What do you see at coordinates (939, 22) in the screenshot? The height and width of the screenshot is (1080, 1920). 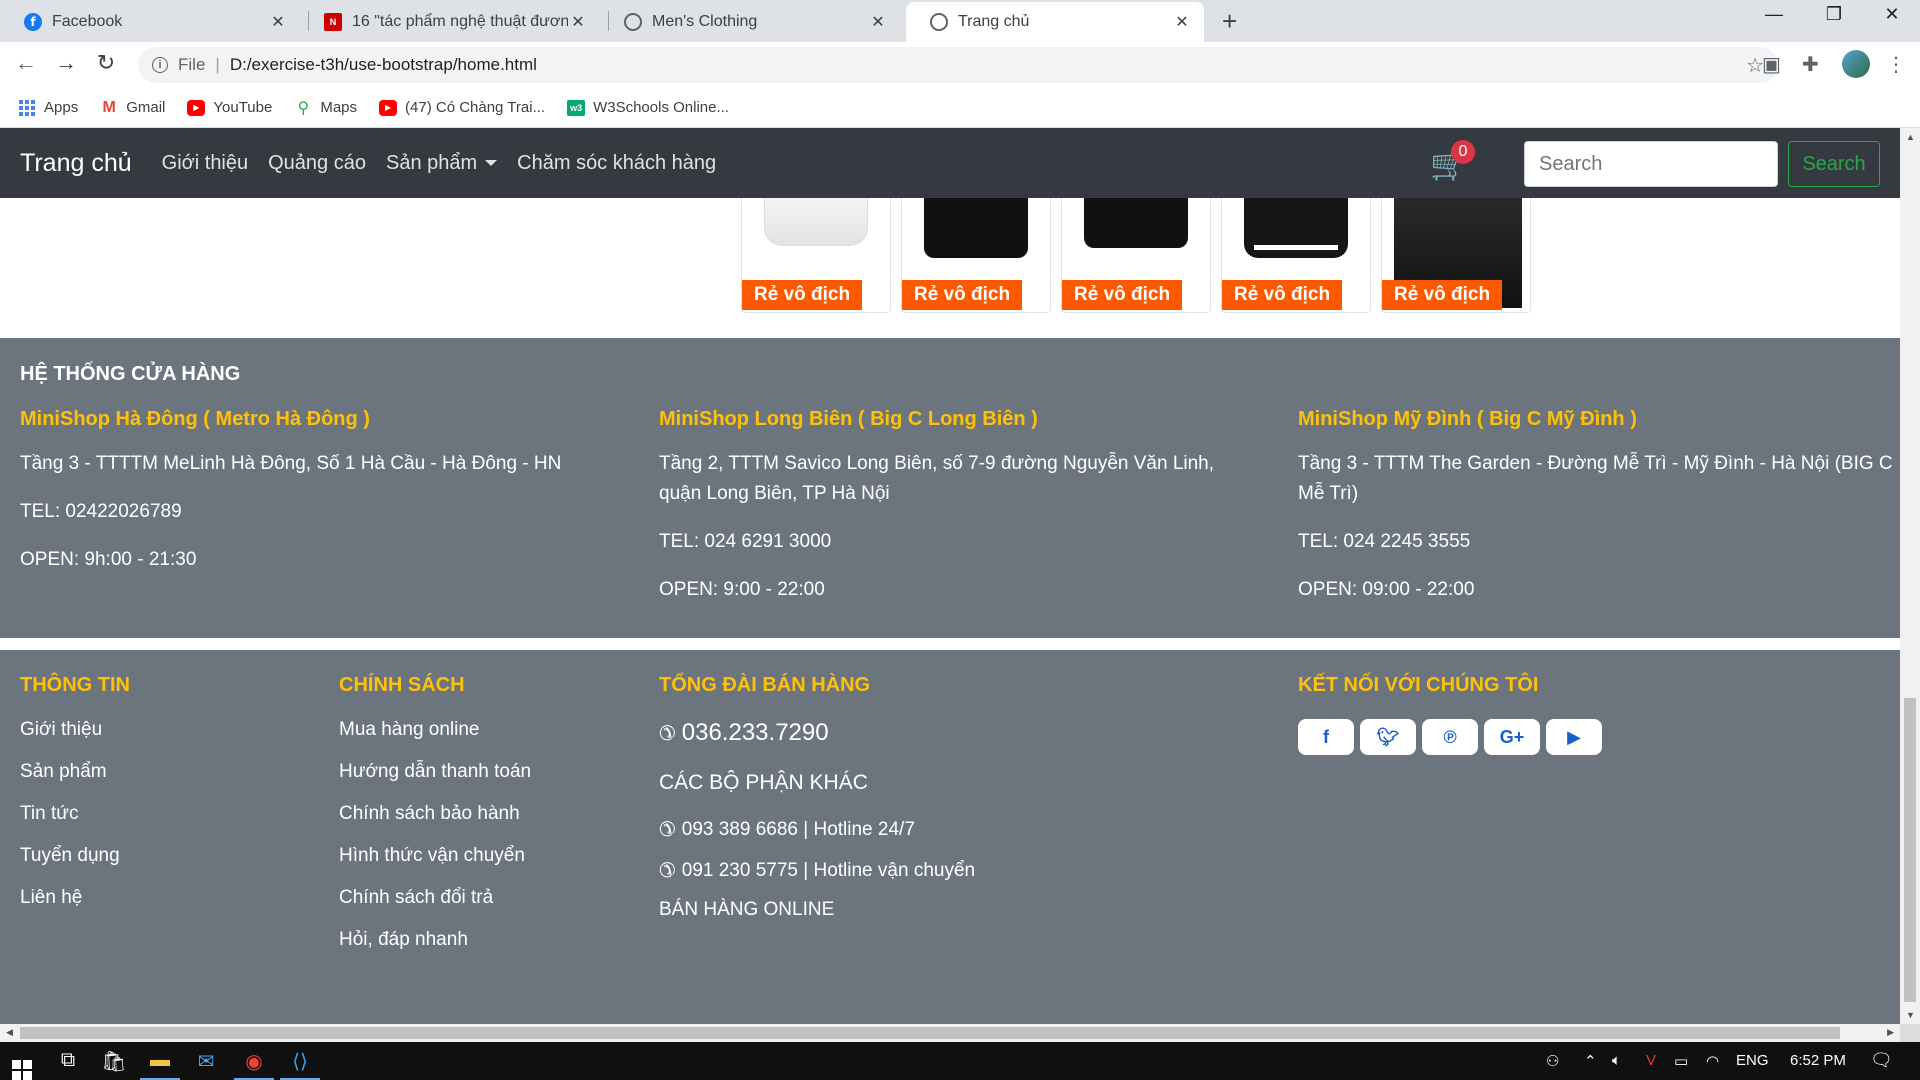 I see `globe-icon` at bounding box center [939, 22].